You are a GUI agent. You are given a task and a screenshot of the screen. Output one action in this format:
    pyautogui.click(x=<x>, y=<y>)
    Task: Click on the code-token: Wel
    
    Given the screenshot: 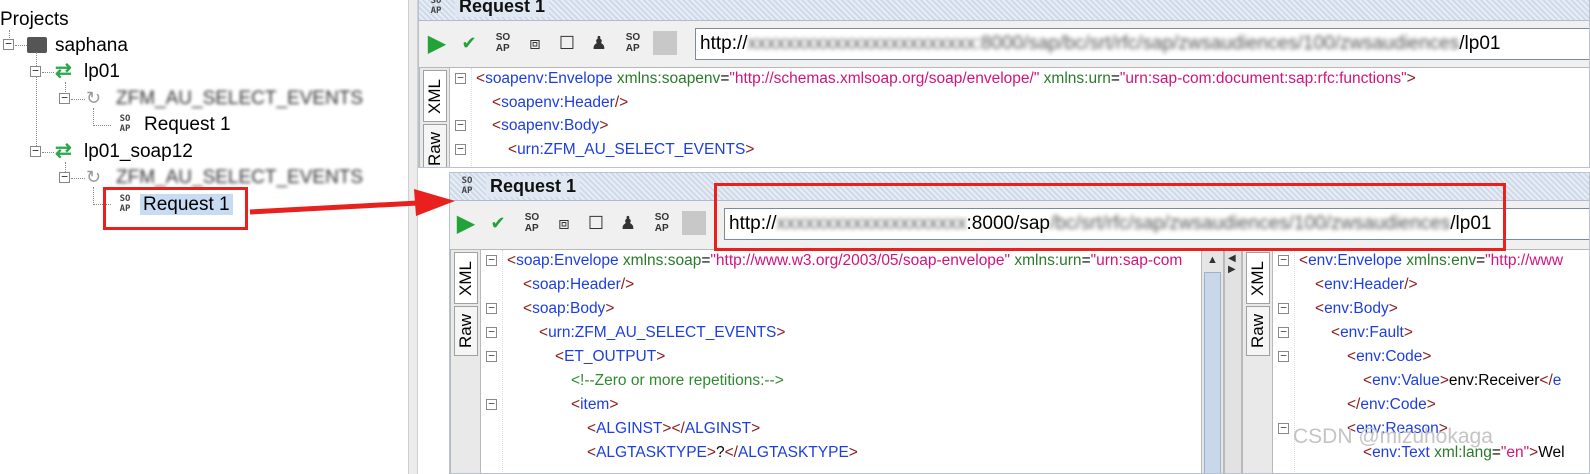 What is the action you would take?
    pyautogui.click(x=1551, y=452)
    